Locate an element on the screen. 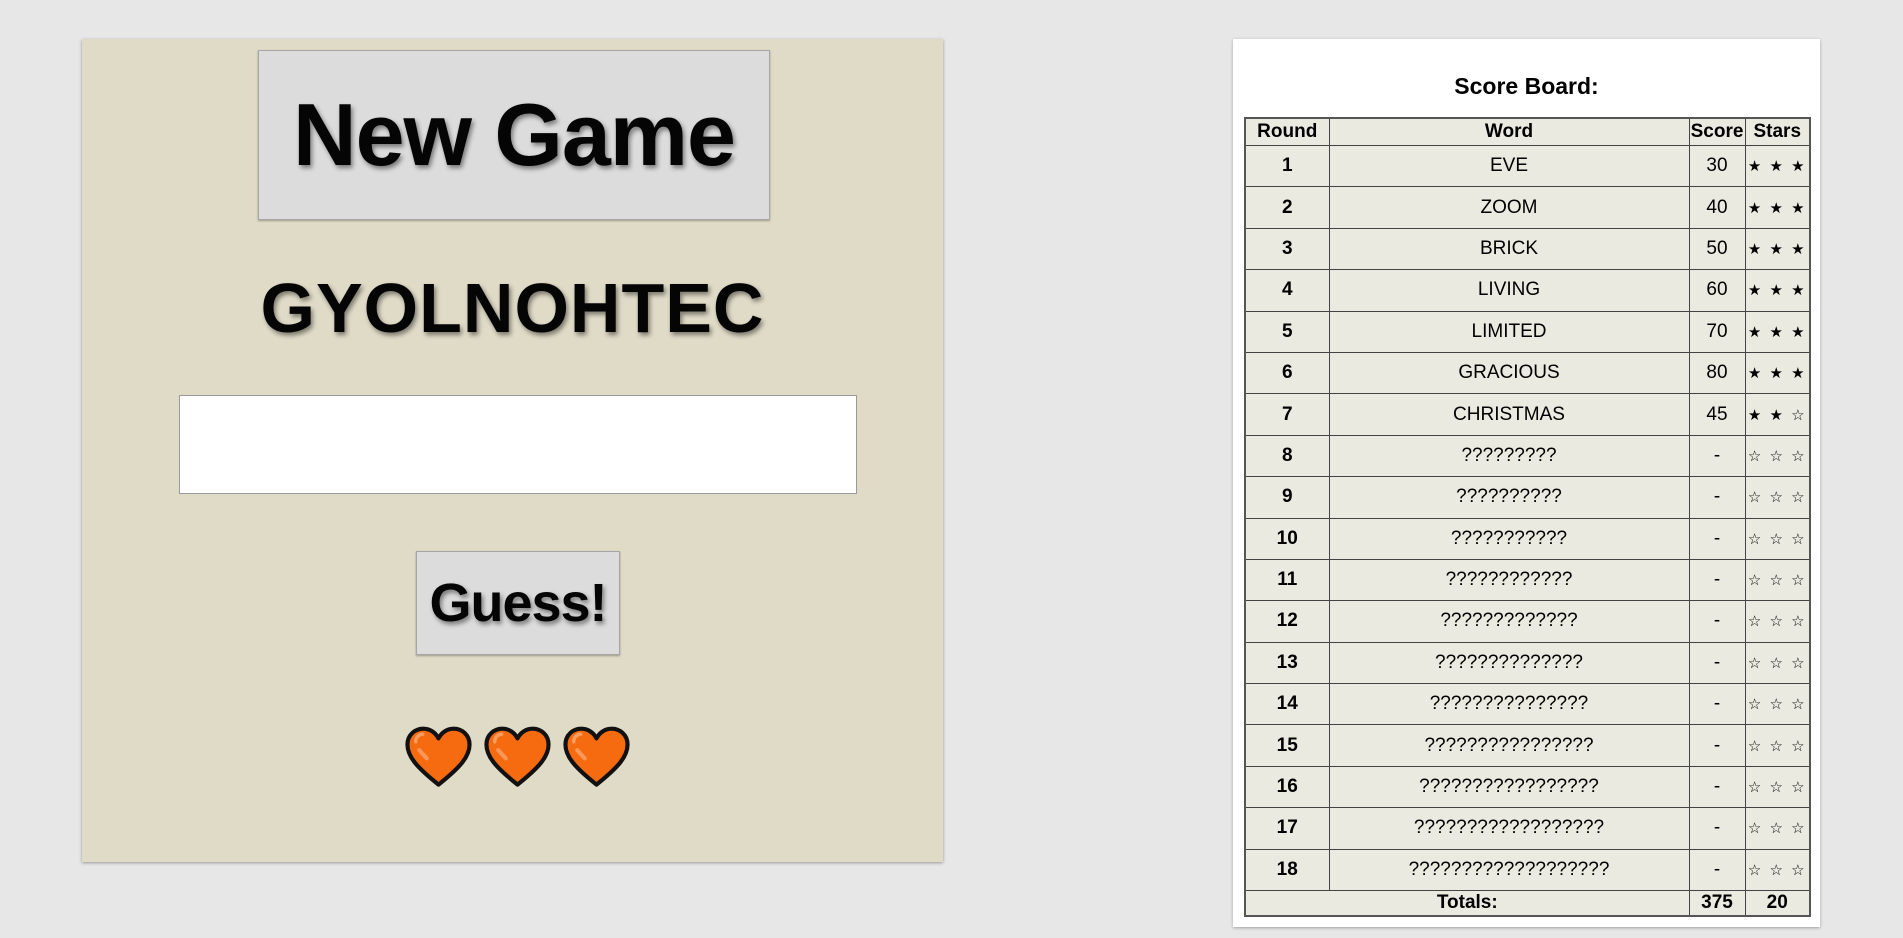 This screenshot has width=1903, height=938. guess-input is located at coordinates (518, 444).